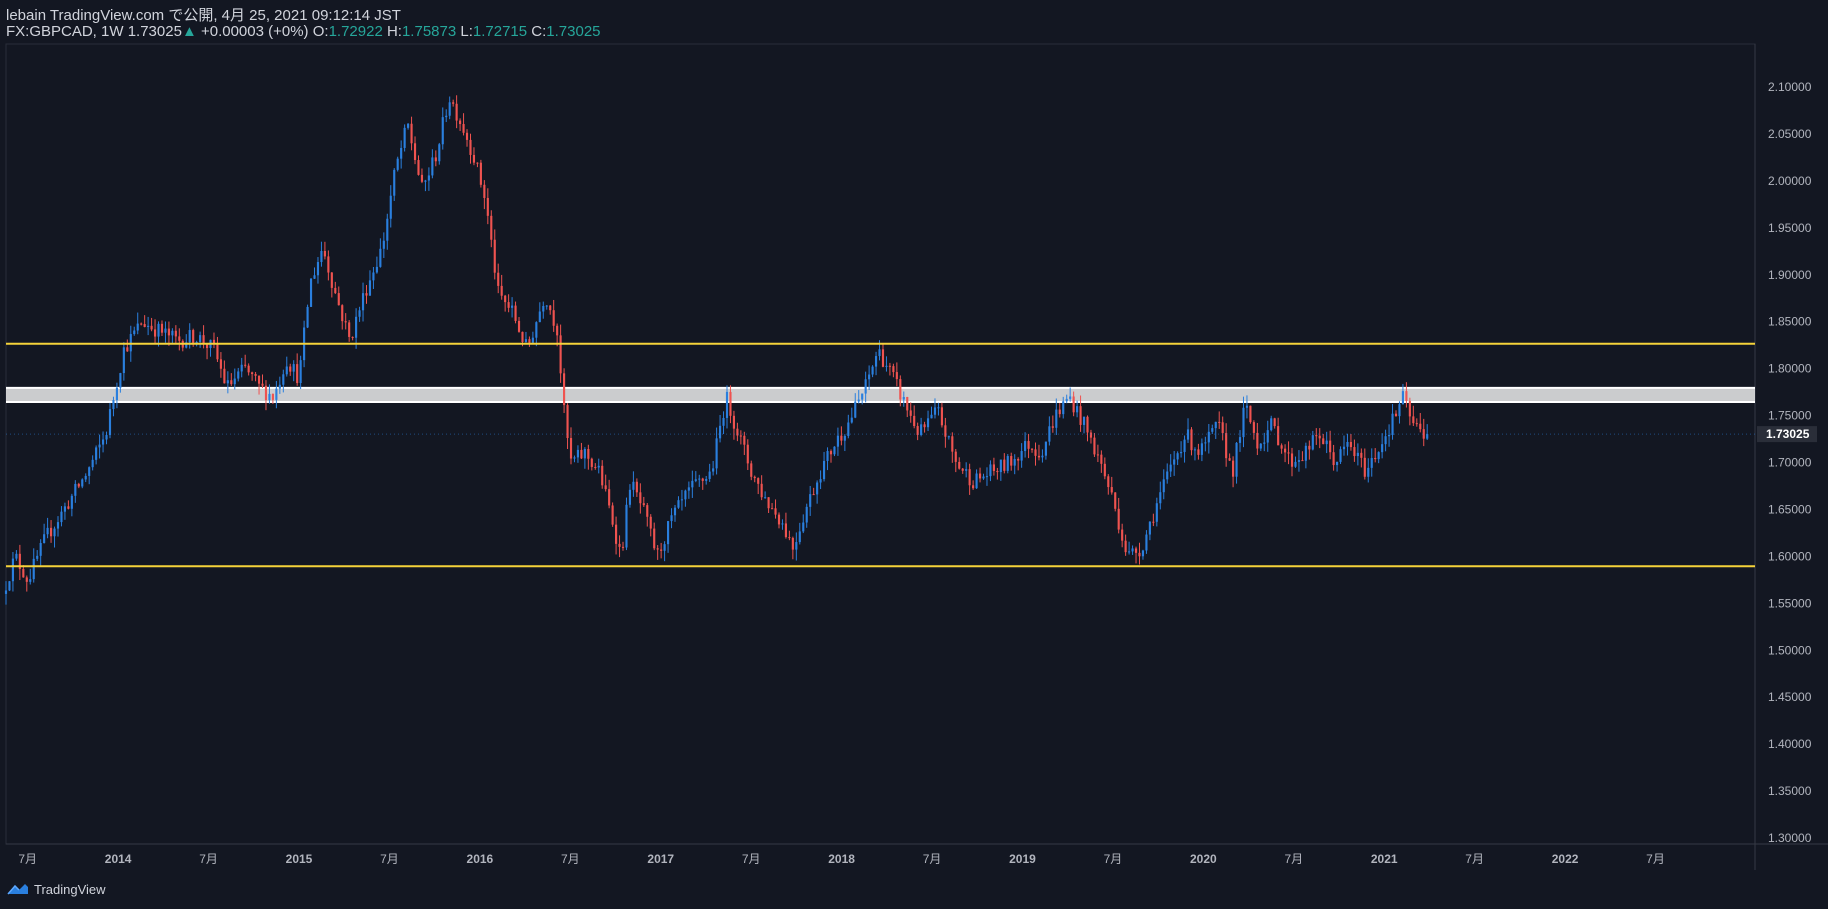 This screenshot has height=909, width=1828. What do you see at coordinates (70, 889) in the screenshot?
I see `footer-brand: TradingView` at bounding box center [70, 889].